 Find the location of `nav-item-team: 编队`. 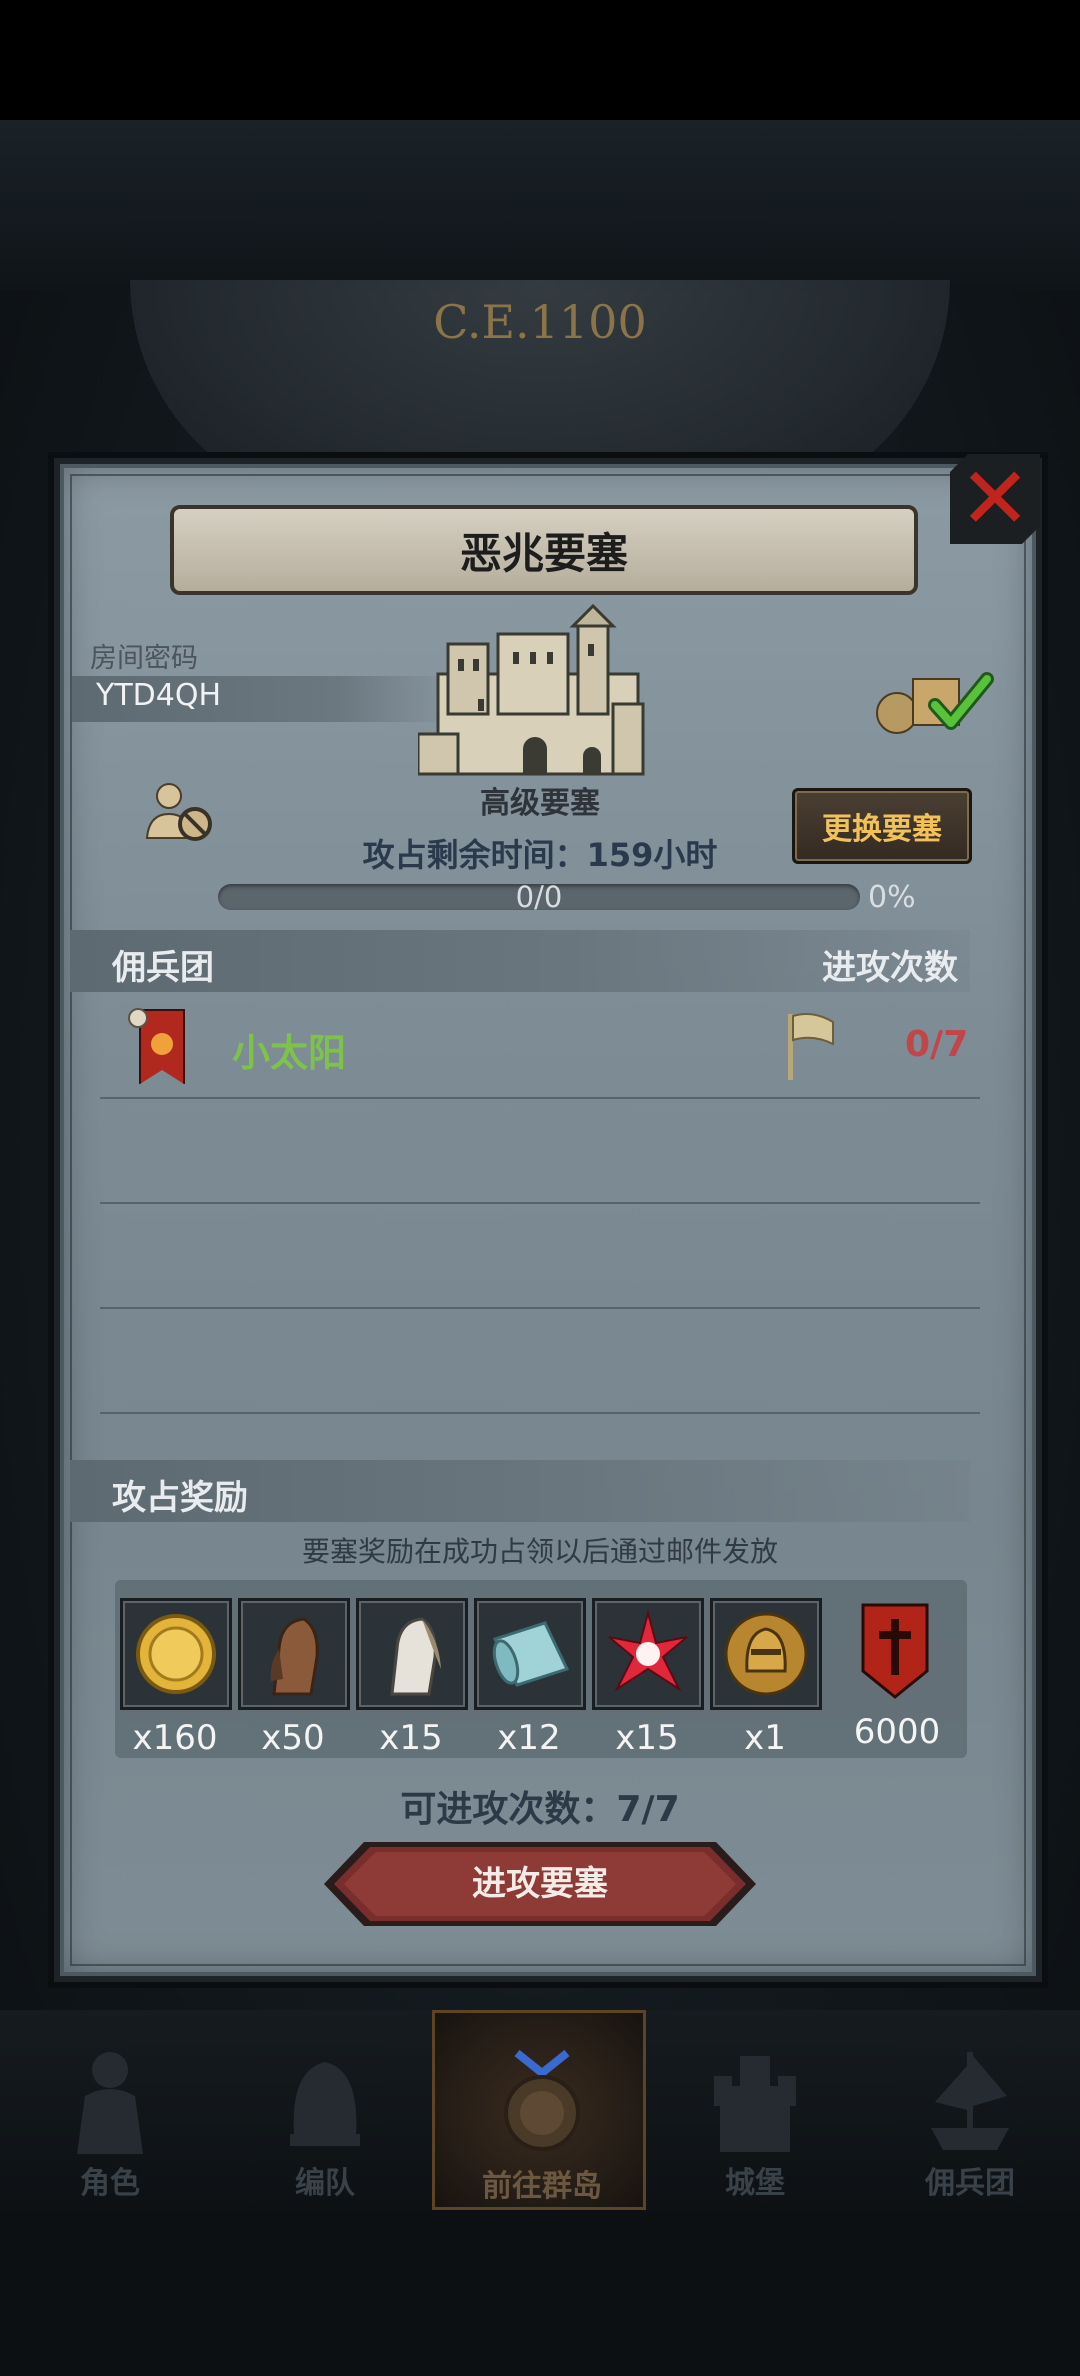

nav-item-team: 编队 is located at coordinates (325, 2110).